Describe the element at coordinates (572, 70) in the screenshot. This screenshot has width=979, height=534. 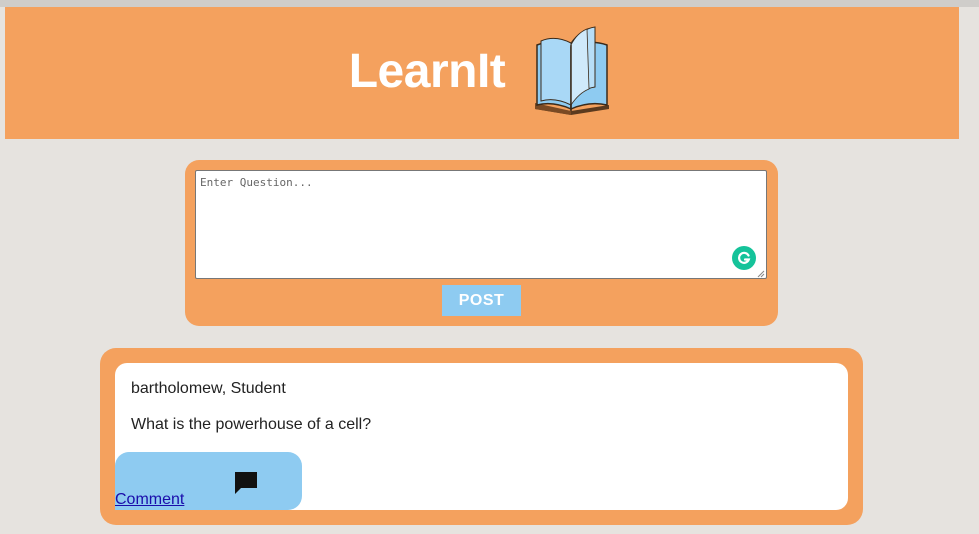
I see `open-book-icon` at that location.